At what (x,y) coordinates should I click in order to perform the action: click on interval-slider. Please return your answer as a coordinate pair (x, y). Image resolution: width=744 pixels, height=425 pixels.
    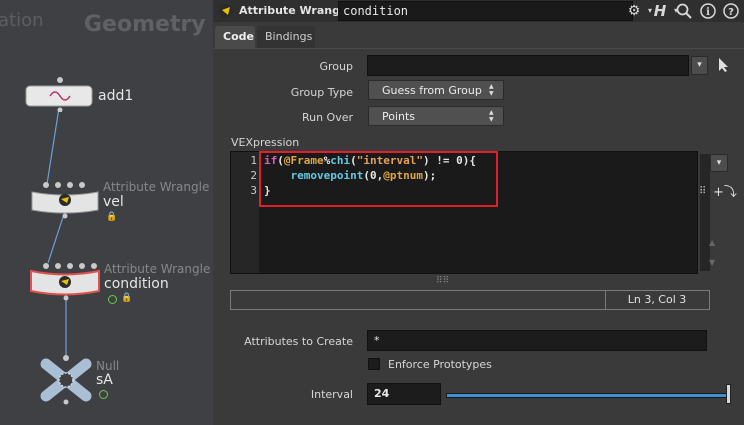
    Looking at the image, I should click on (588, 395).